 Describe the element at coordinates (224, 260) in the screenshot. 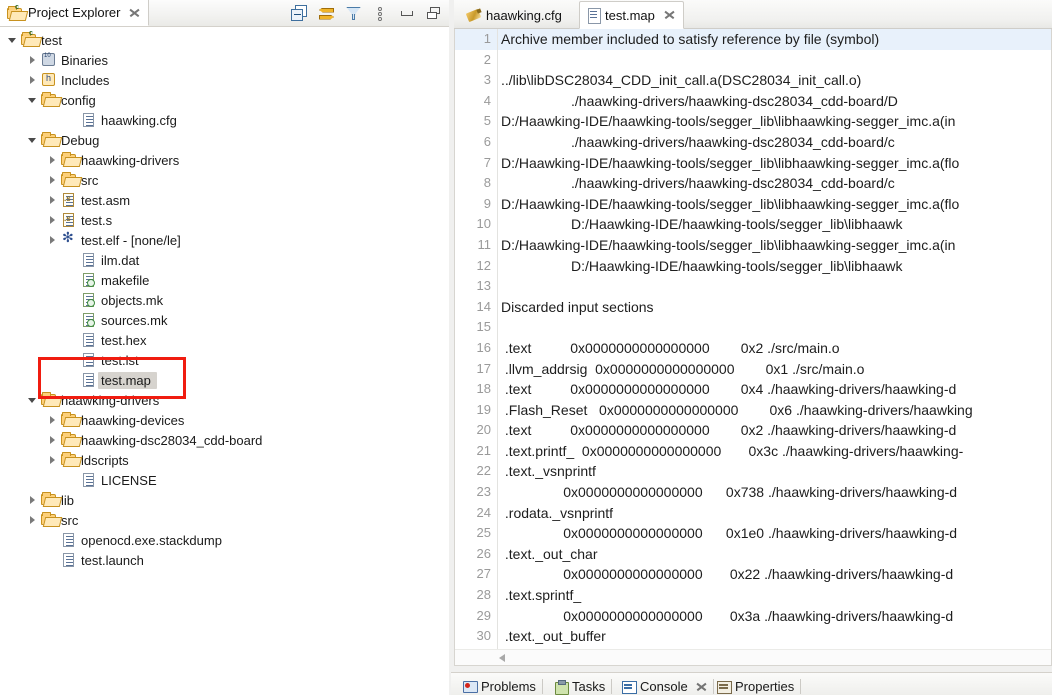

I see `tree-item-ilm-dat: ilm.dat` at that location.